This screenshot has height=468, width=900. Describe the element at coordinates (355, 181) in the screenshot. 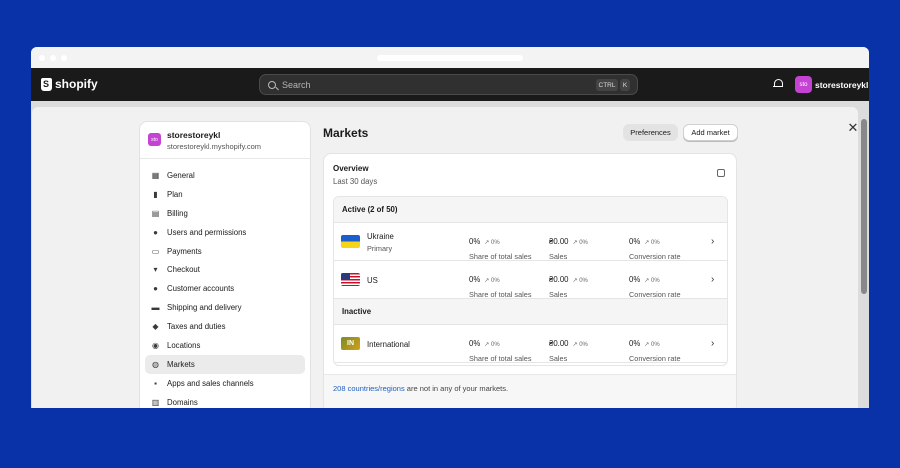

I see `overview-period: Last 30 days` at that location.